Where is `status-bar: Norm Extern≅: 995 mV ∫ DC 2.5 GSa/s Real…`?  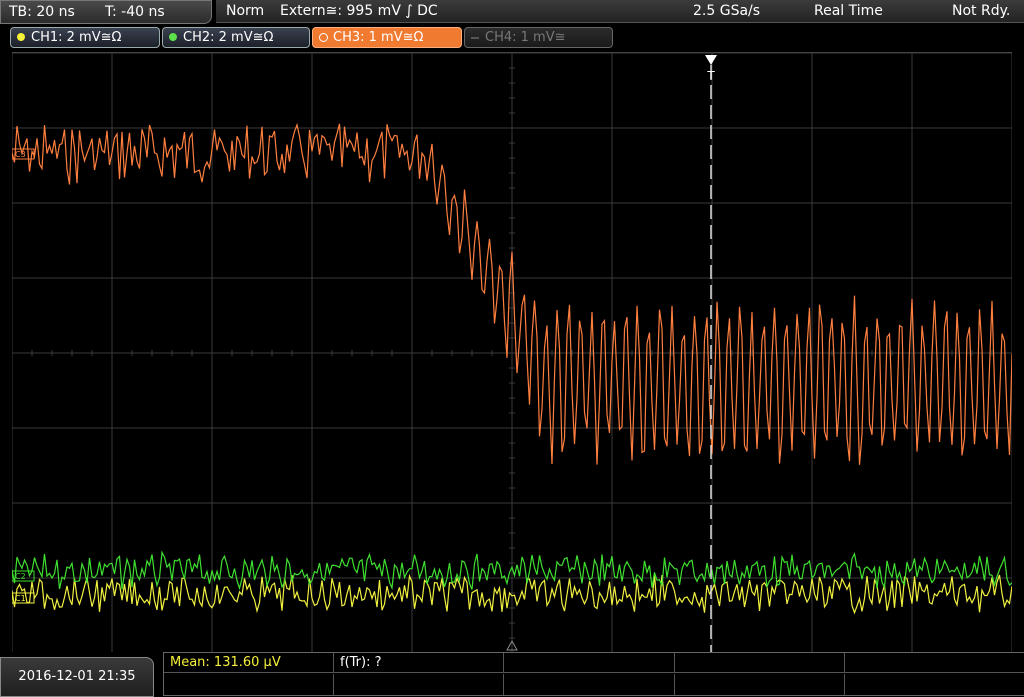
status-bar: Norm Extern≅: 995 mV ∫ DC 2.5 GSa/s Real… is located at coordinates (620, 11).